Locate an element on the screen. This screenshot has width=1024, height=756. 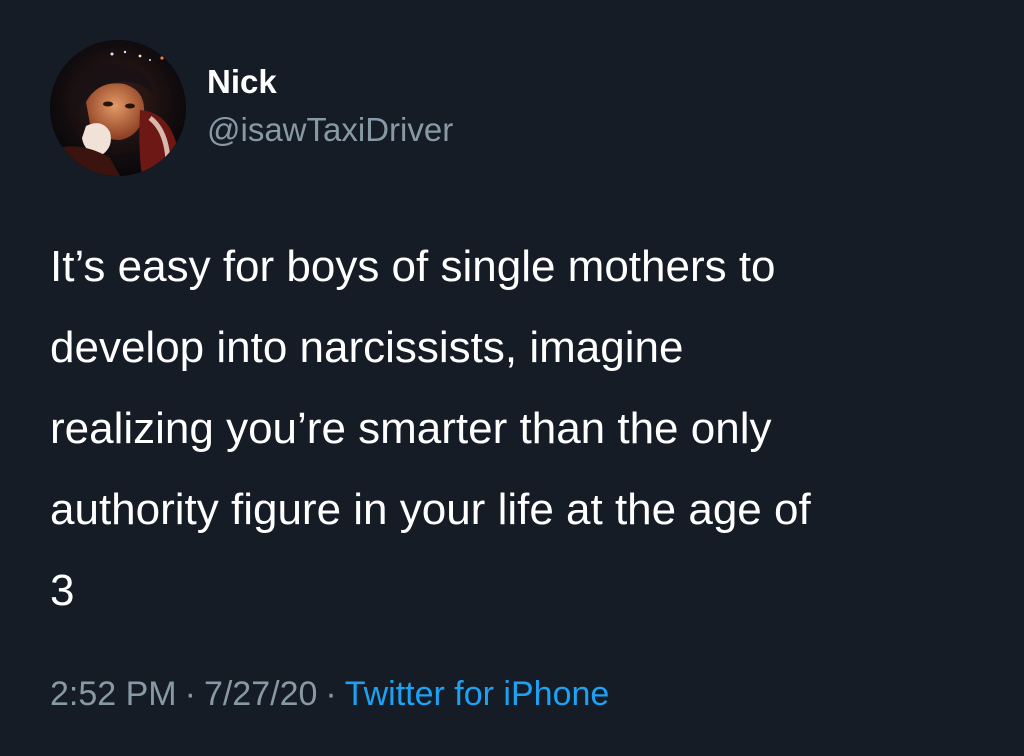
avatar is located at coordinates (118, 108).